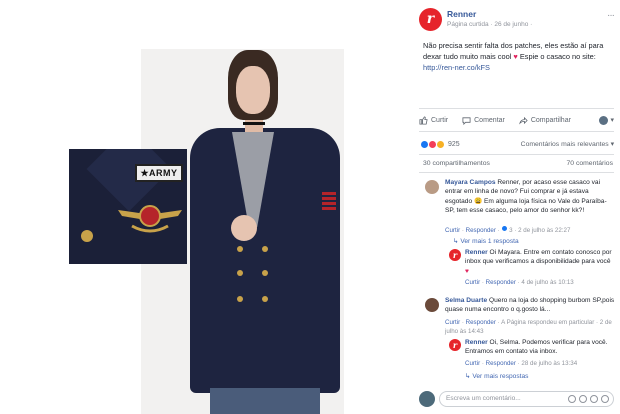  I want to click on comment-time: 28 de julho às 13:34, so click(549, 363).